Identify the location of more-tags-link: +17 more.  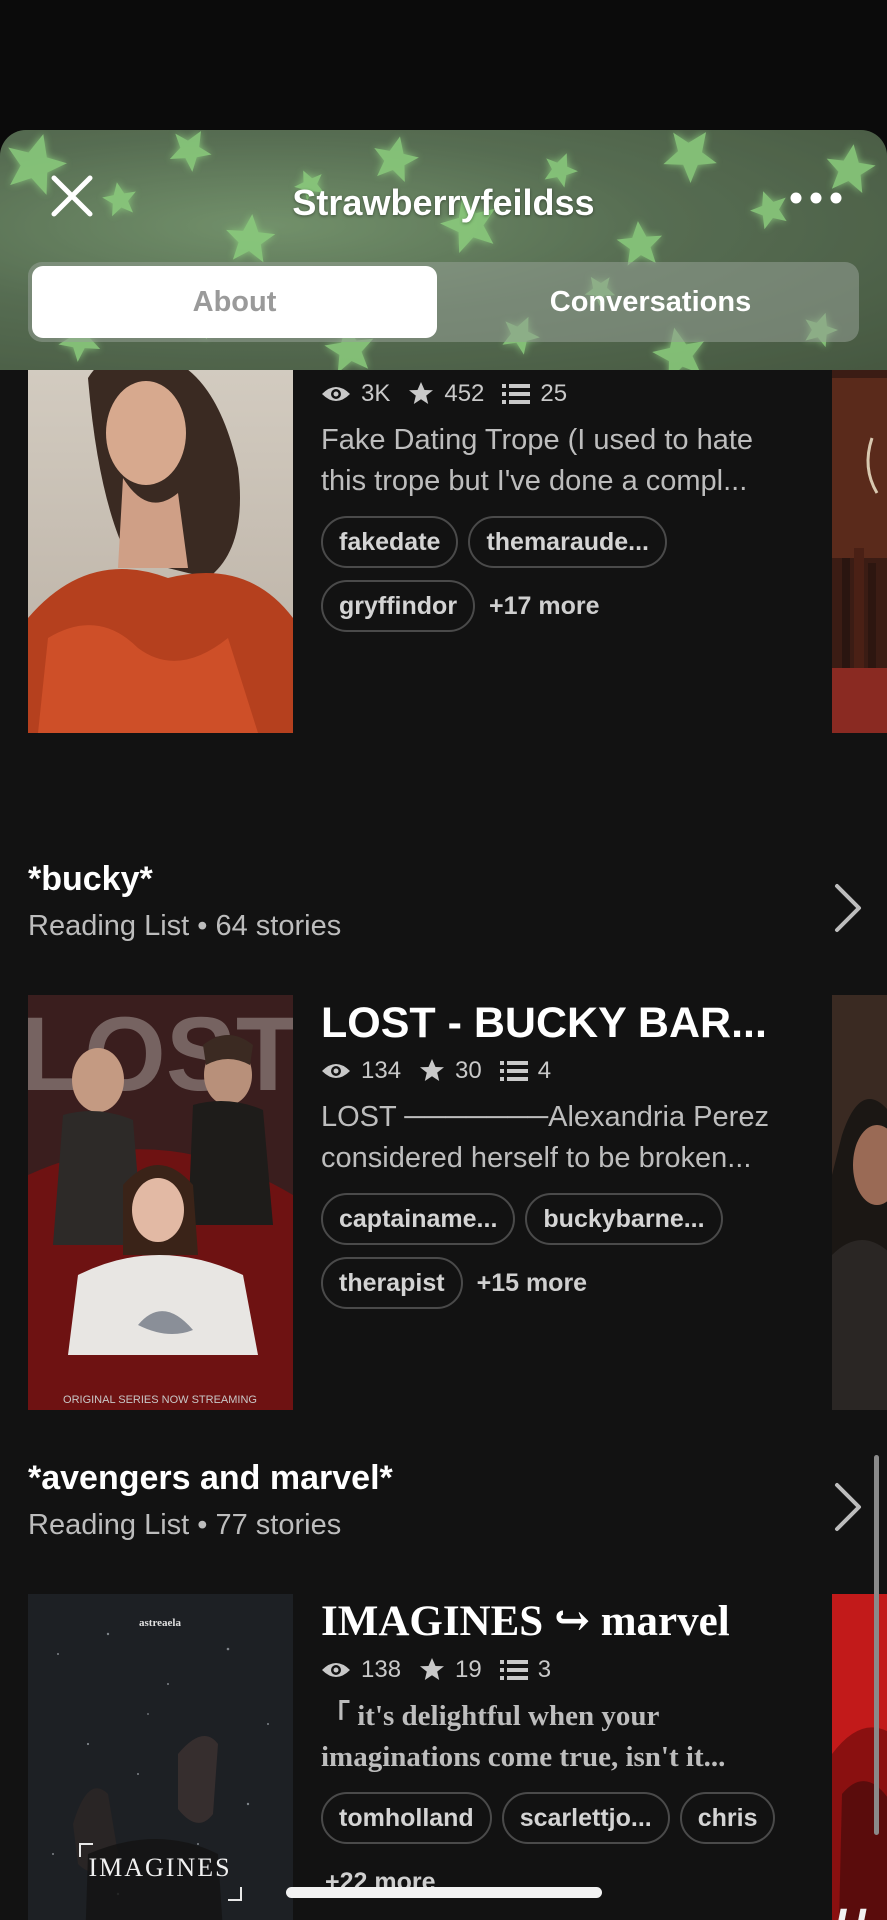
(542, 606).